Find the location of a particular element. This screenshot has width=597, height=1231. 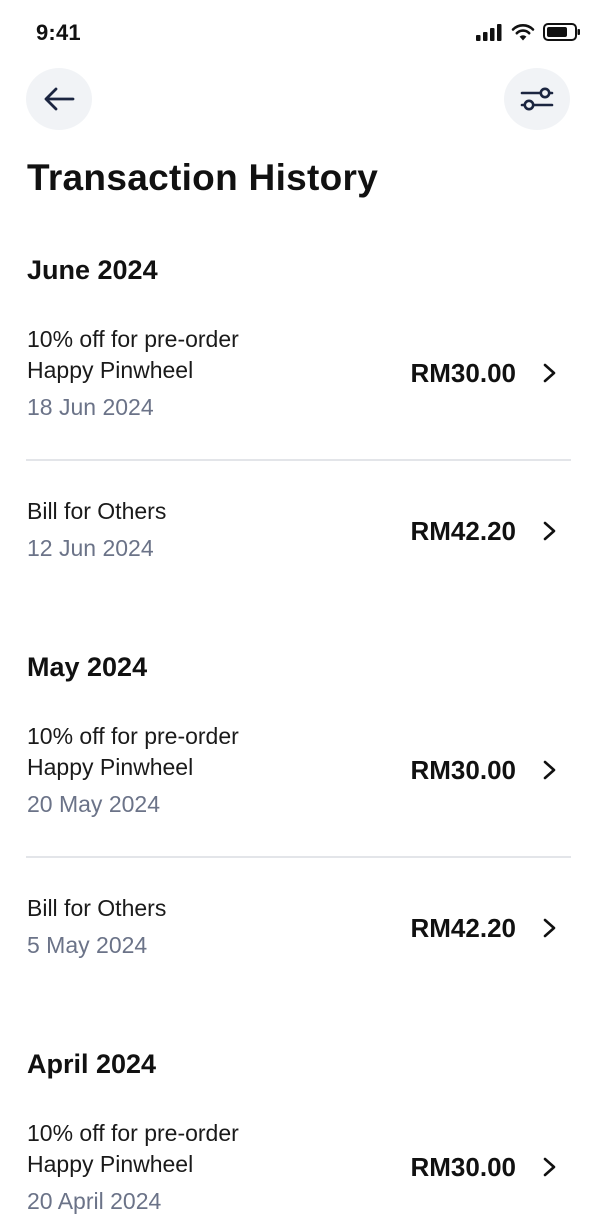

filter-button is located at coordinates (537, 99).